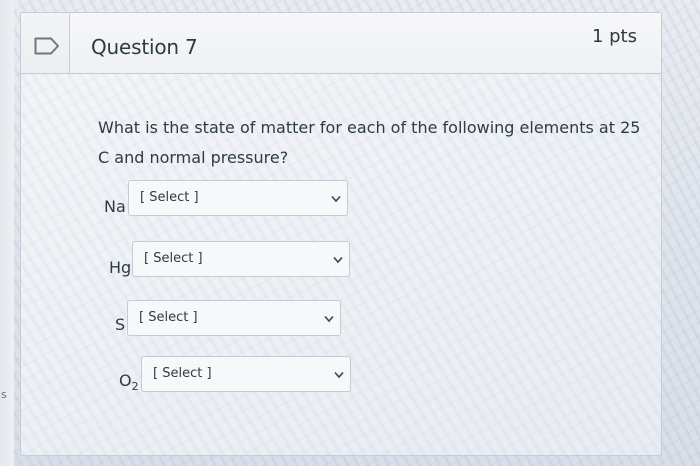 This screenshot has width=700, height=466. I want to click on answer-select-s: [ Select ], so click(234, 318).